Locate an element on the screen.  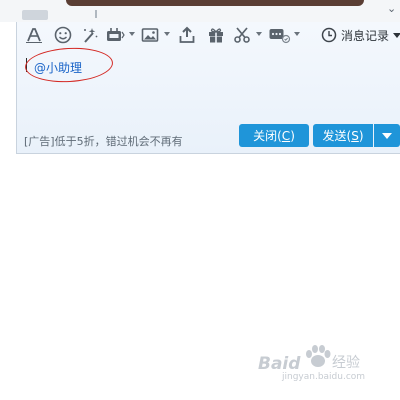
watermark-brand: Baid is located at coordinates (279, 364).